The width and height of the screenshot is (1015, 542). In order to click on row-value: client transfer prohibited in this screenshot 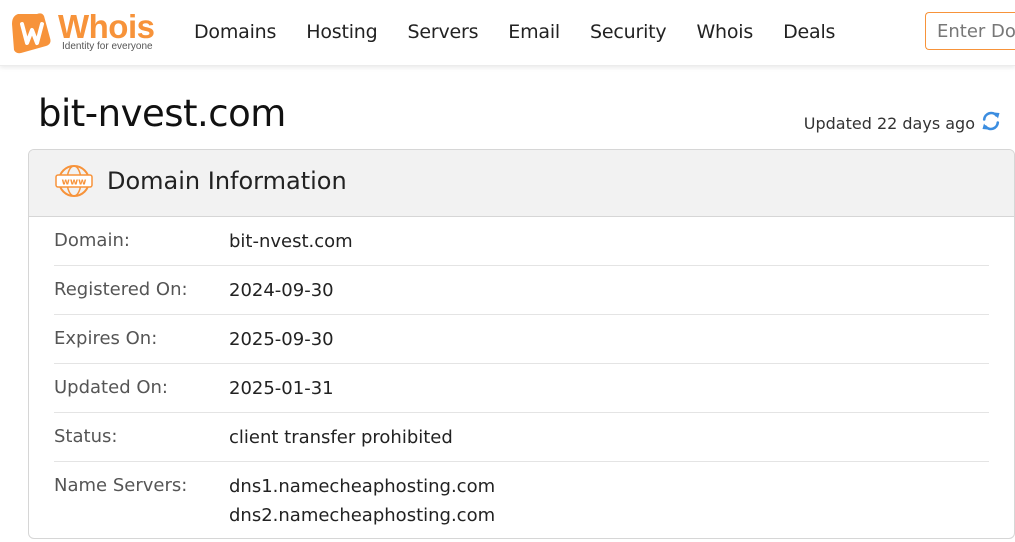, I will do `click(341, 442)`.